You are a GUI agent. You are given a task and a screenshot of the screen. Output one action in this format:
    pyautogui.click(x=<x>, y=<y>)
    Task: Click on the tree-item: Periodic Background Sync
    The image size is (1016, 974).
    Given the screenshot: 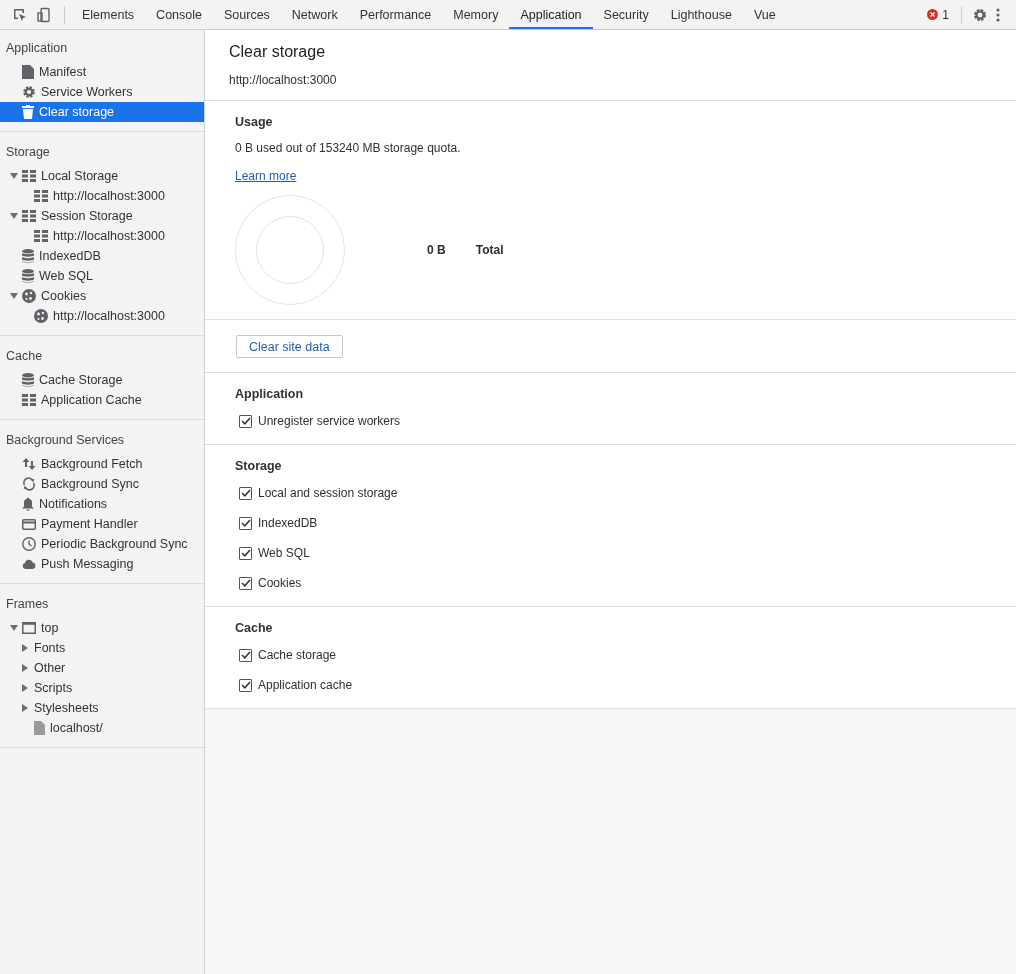 What is the action you would take?
    pyautogui.click(x=102, y=544)
    